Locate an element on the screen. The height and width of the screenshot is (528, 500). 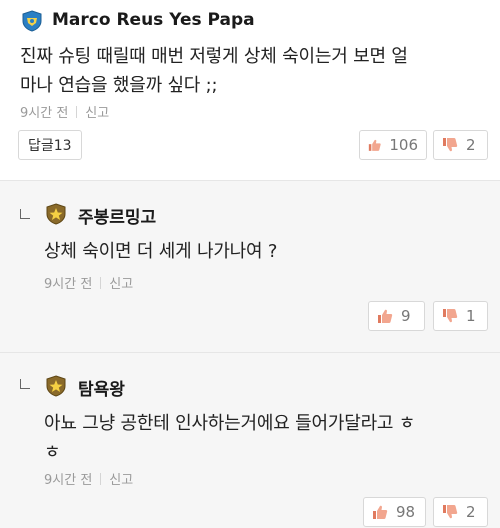
like-count: 106 is located at coordinates (403, 145).